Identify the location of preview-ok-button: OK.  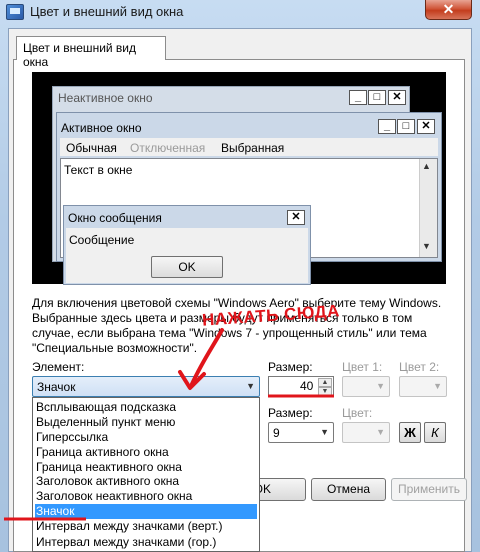
(187, 267).